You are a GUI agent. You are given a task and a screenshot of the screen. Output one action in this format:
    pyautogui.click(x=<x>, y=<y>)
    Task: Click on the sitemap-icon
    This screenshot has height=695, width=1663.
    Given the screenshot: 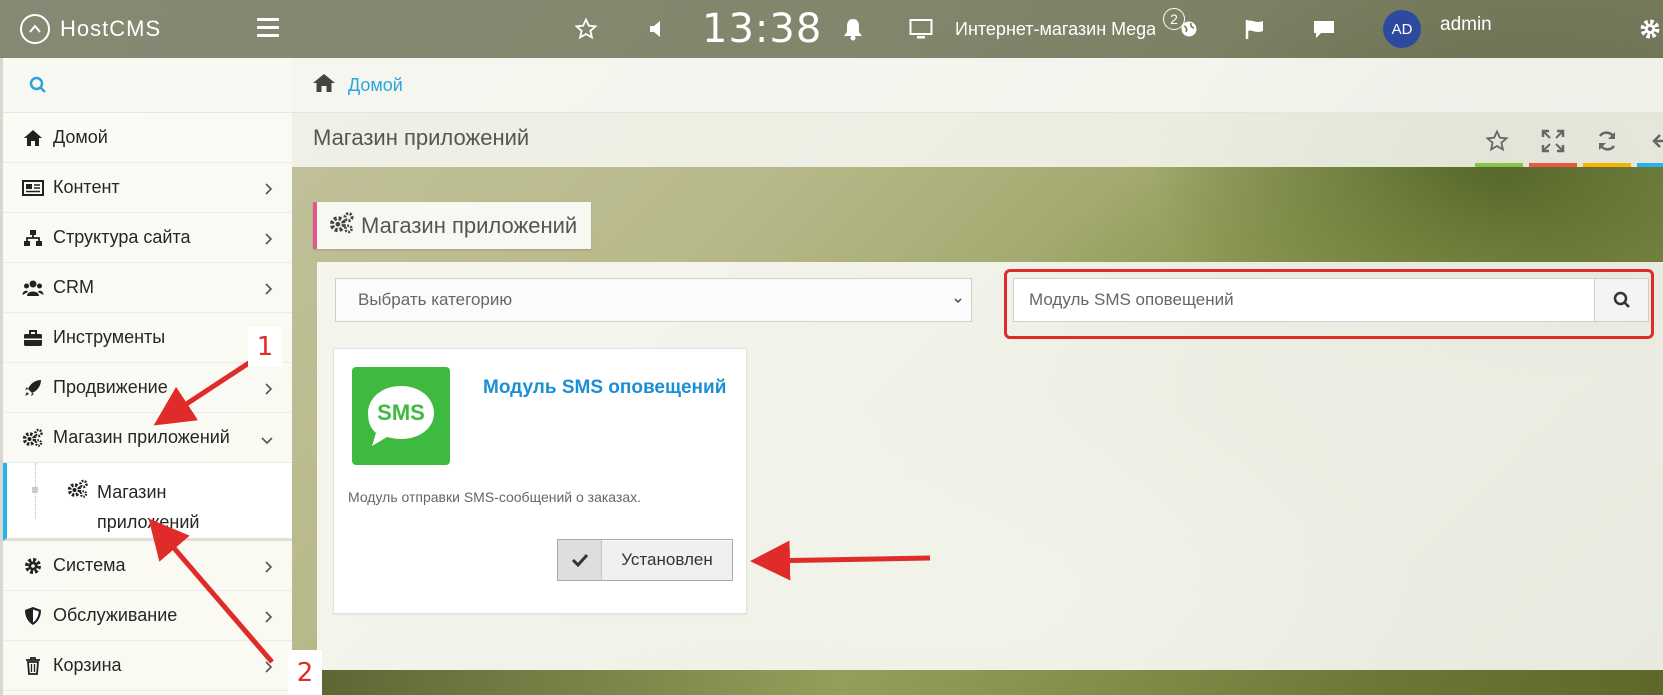 What is the action you would take?
    pyautogui.click(x=33, y=238)
    